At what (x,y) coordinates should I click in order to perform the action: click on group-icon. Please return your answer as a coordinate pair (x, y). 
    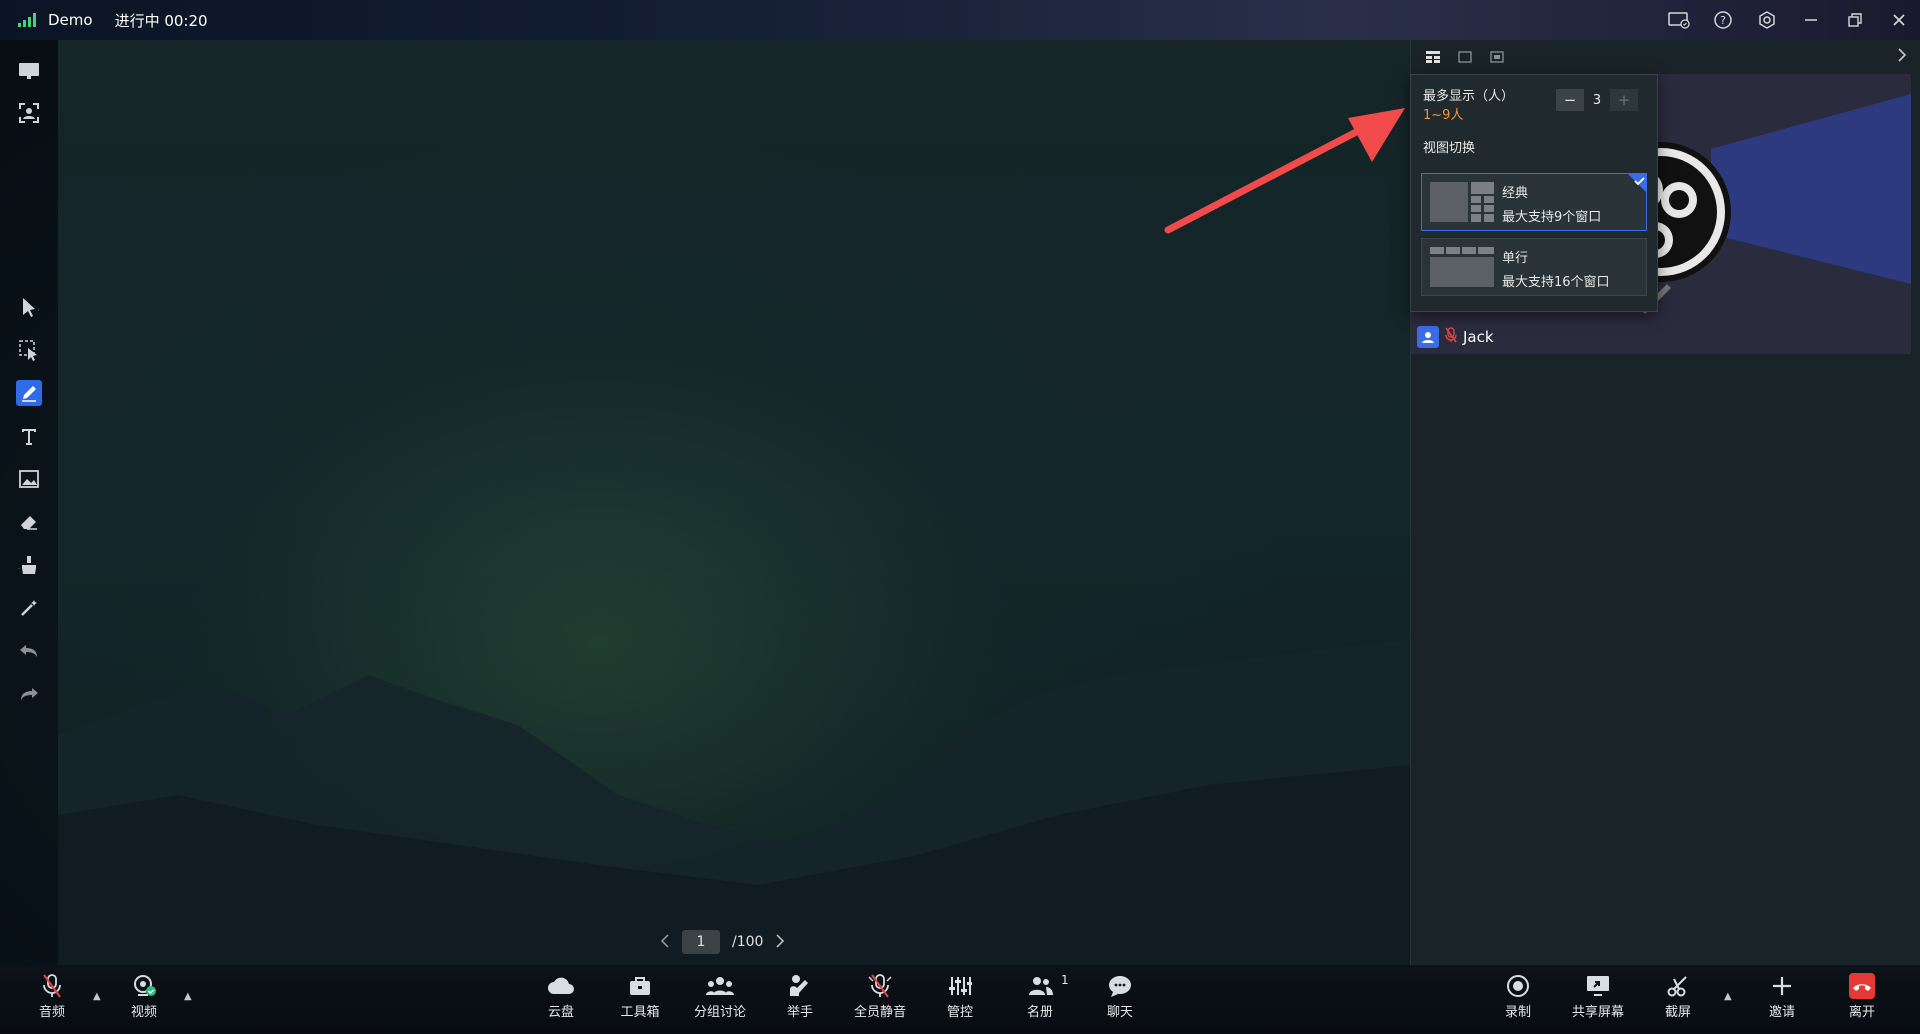
    Looking at the image, I should click on (720, 986).